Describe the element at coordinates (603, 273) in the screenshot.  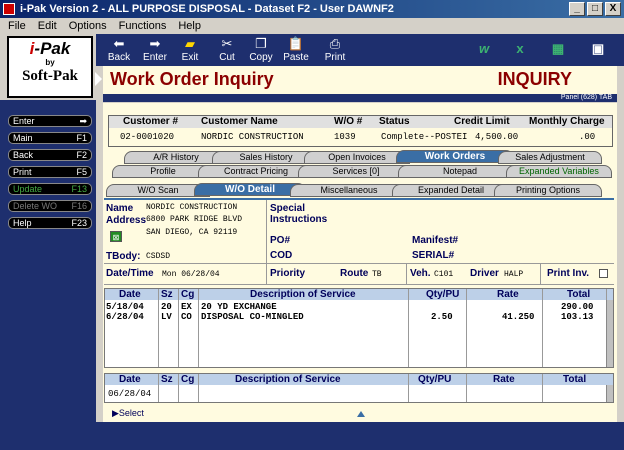
I see `print-invoice-checkbox` at that location.